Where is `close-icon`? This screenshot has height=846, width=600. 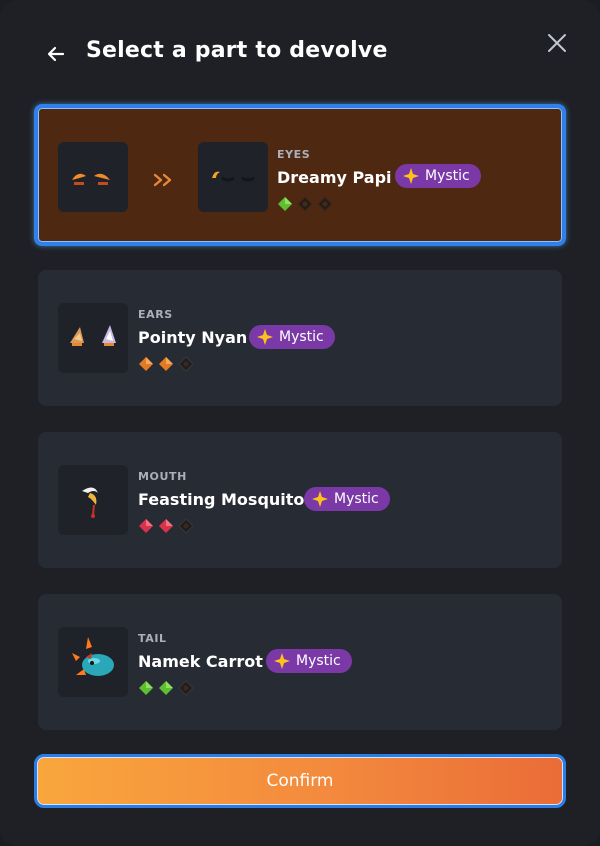
close-icon is located at coordinates (557, 43).